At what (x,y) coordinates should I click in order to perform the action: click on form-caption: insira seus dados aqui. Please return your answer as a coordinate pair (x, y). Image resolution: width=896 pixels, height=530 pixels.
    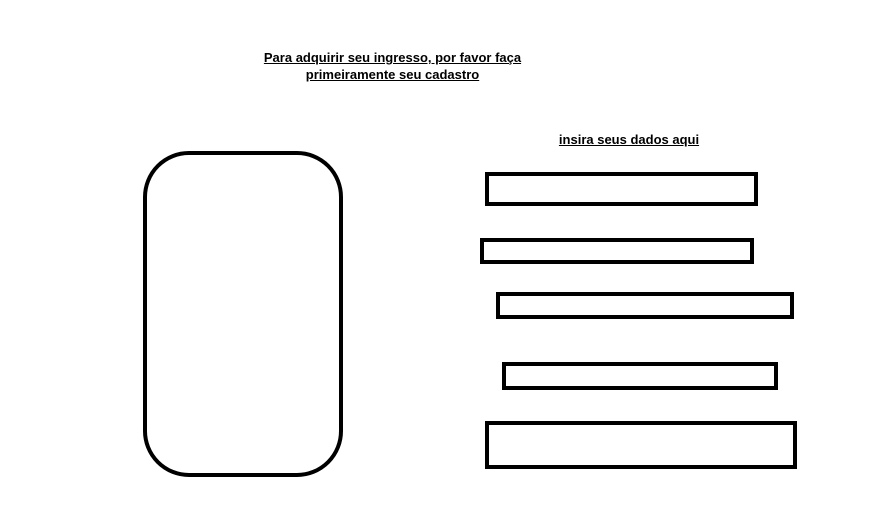
    Looking at the image, I should click on (629, 139).